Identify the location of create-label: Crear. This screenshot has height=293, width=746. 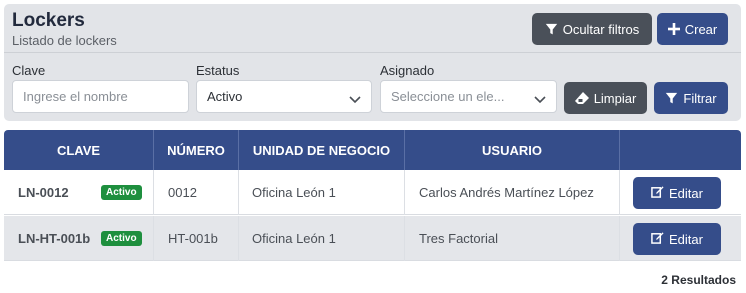
(701, 29).